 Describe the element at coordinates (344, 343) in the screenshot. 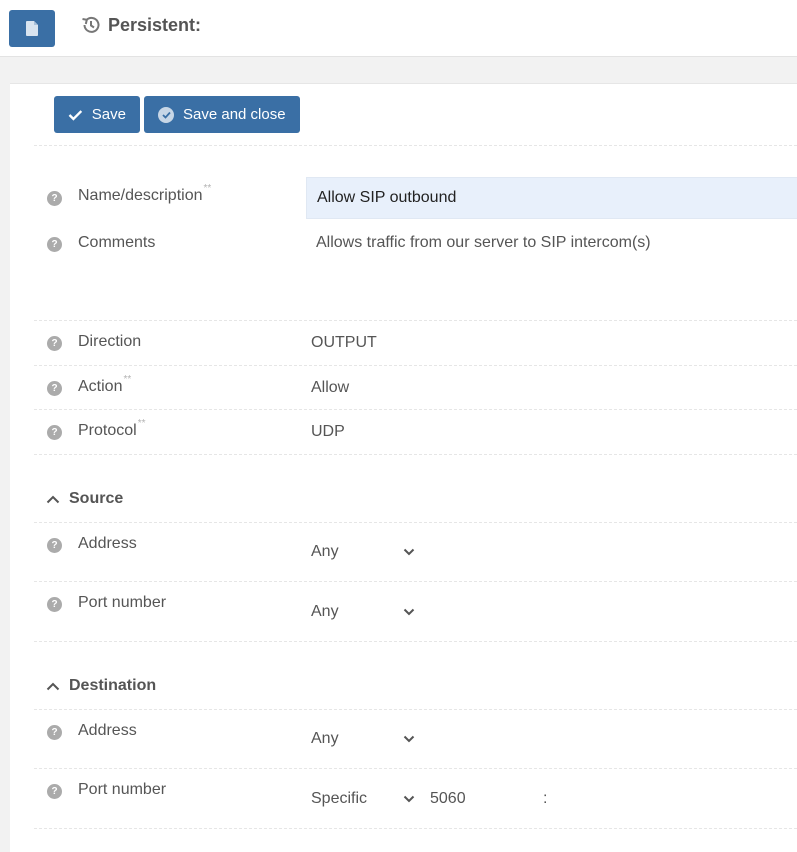

I see `direction-value: OUTPUT` at that location.